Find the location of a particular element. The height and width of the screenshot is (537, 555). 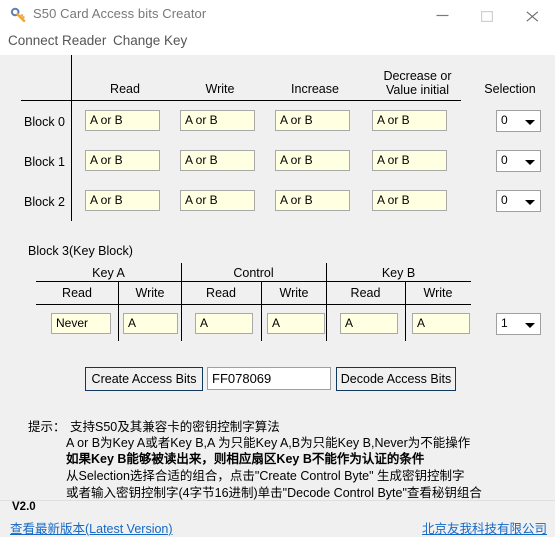

key-block-group-control: Control is located at coordinates (253, 273).